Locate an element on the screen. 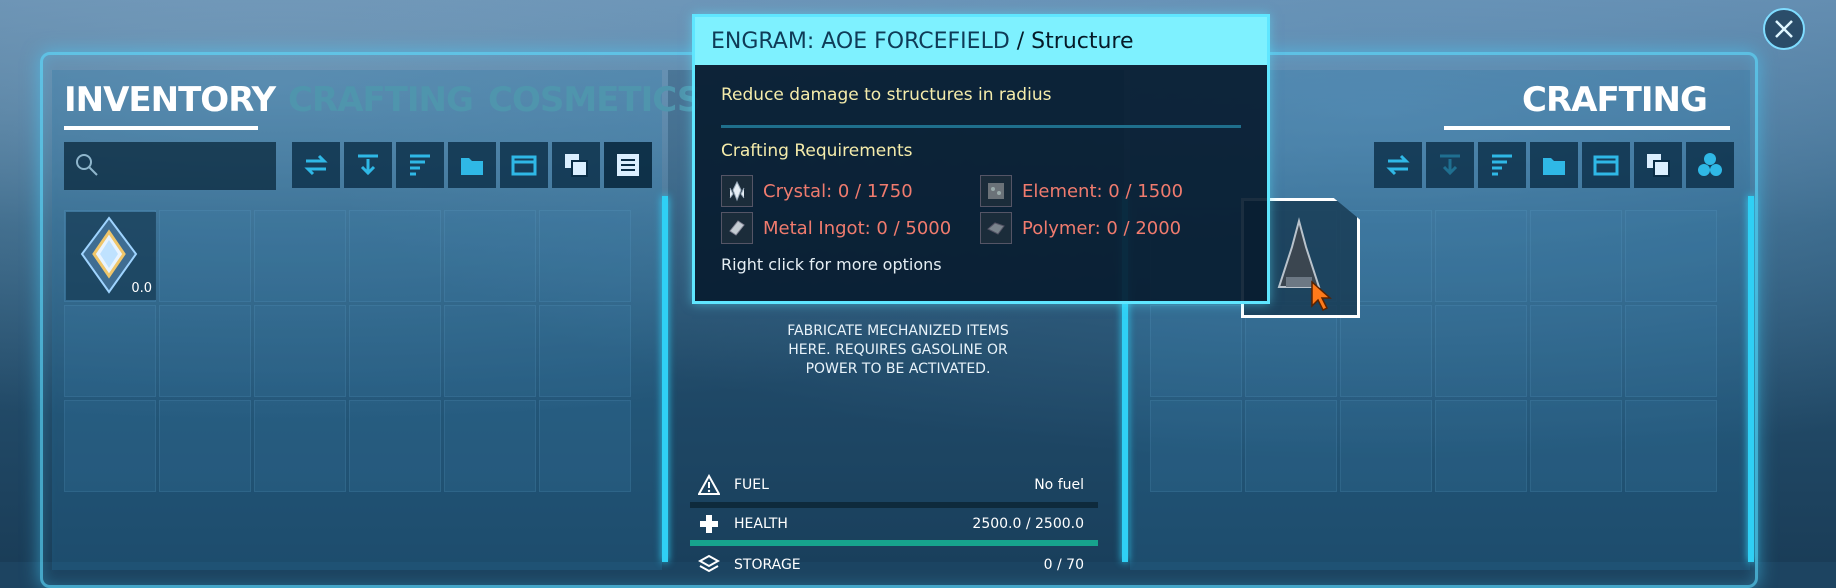 This screenshot has width=1836, height=588. list-icon is located at coordinates (628, 165).